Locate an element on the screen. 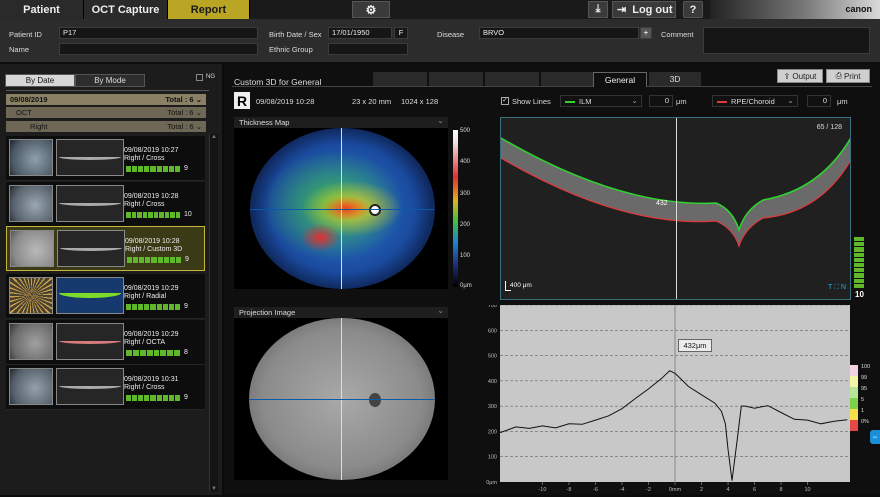 Image resolution: width=880 pixels, height=497 pixels. quality-value: 10 is located at coordinates (188, 214).